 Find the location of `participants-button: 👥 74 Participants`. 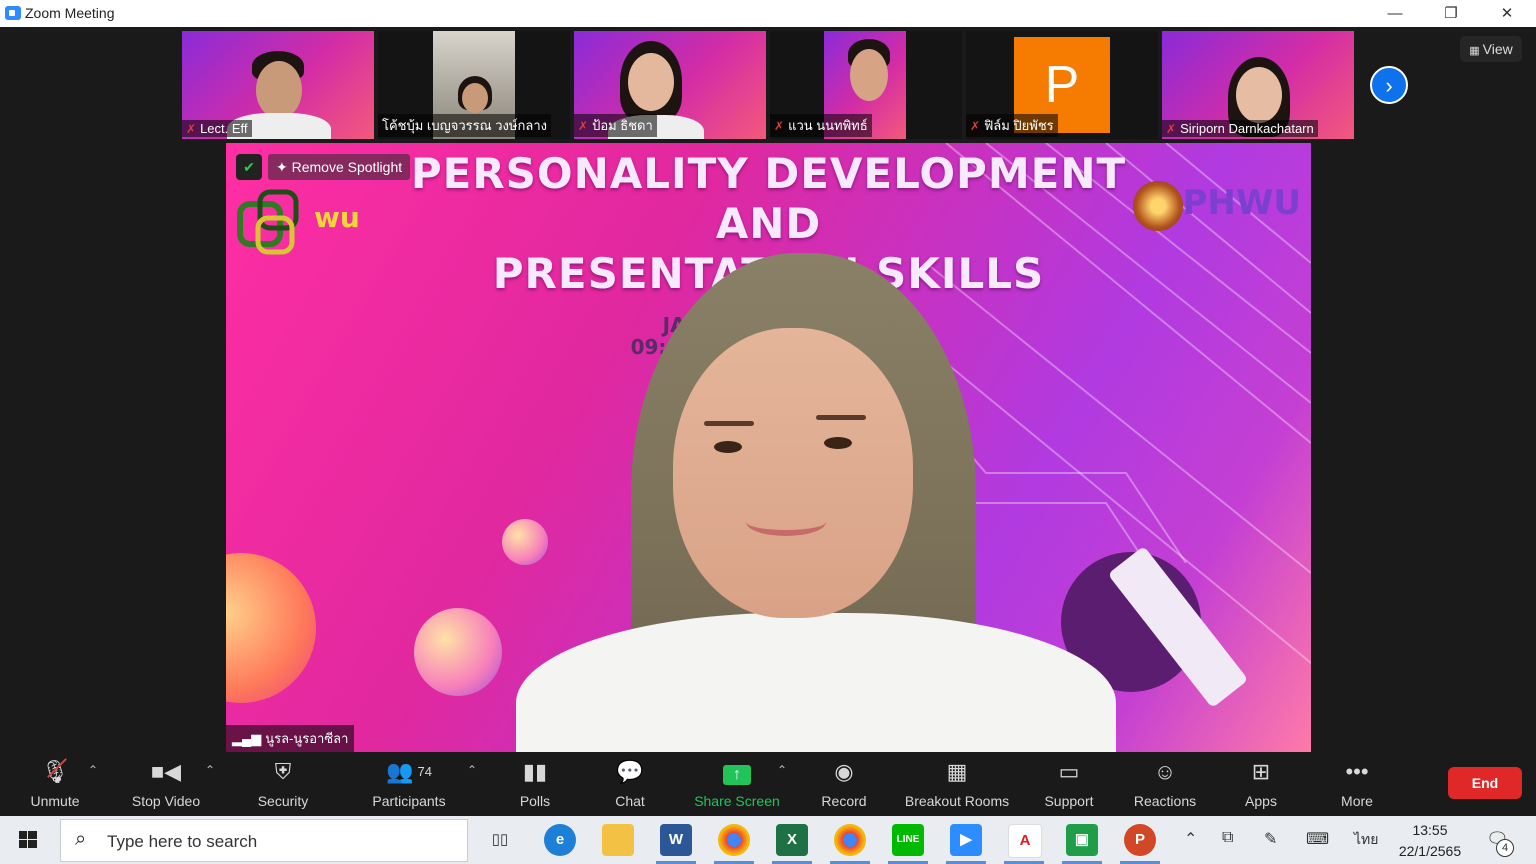

participants-button: 👥 74 Participants is located at coordinates (409, 783).